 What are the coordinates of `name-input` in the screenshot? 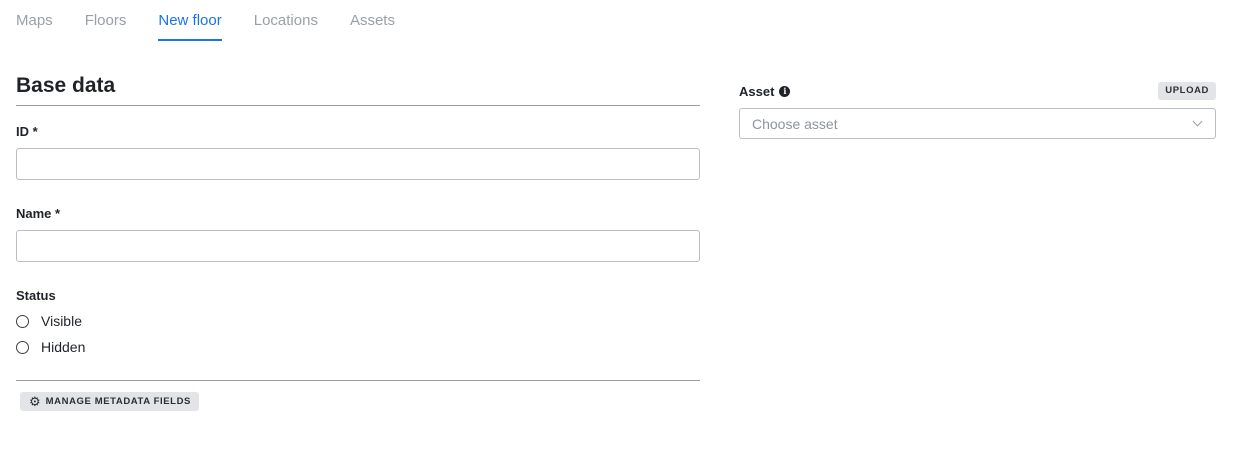 It's located at (358, 246).